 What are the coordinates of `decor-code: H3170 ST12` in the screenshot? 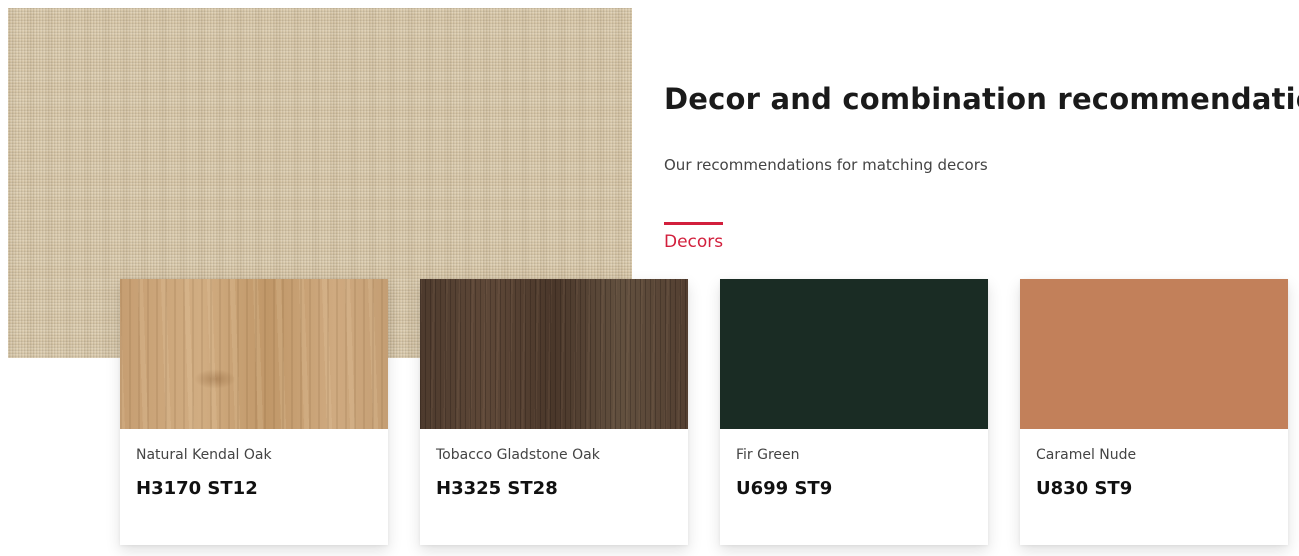 It's located at (197, 488).